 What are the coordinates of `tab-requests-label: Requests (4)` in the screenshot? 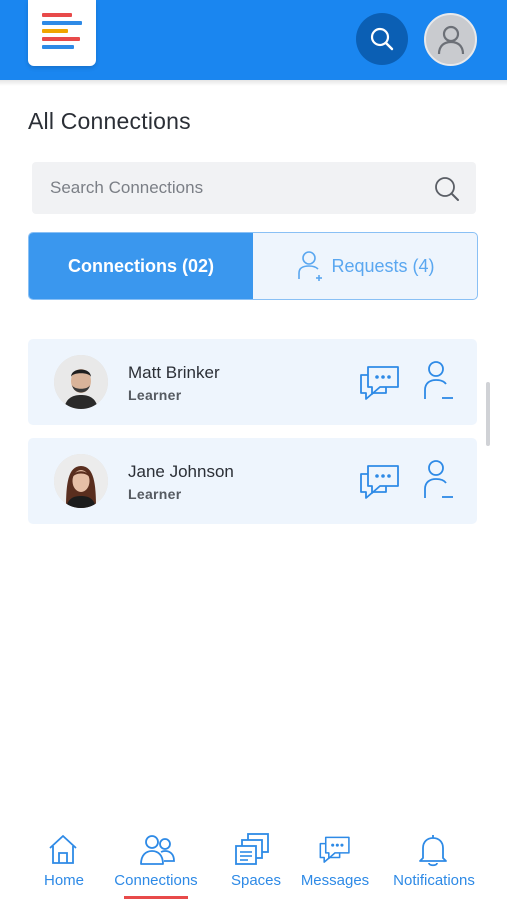 It's located at (383, 265).